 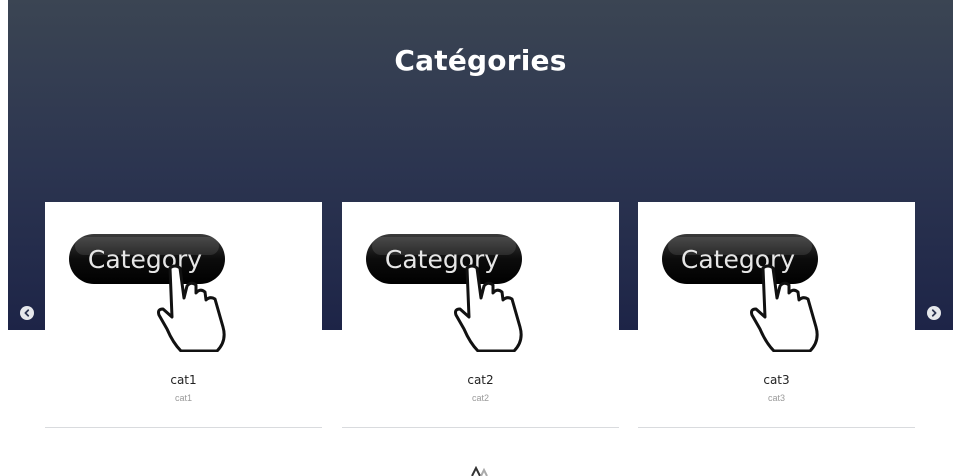 I want to click on category-subtitle: cat3, so click(x=776, y=398).